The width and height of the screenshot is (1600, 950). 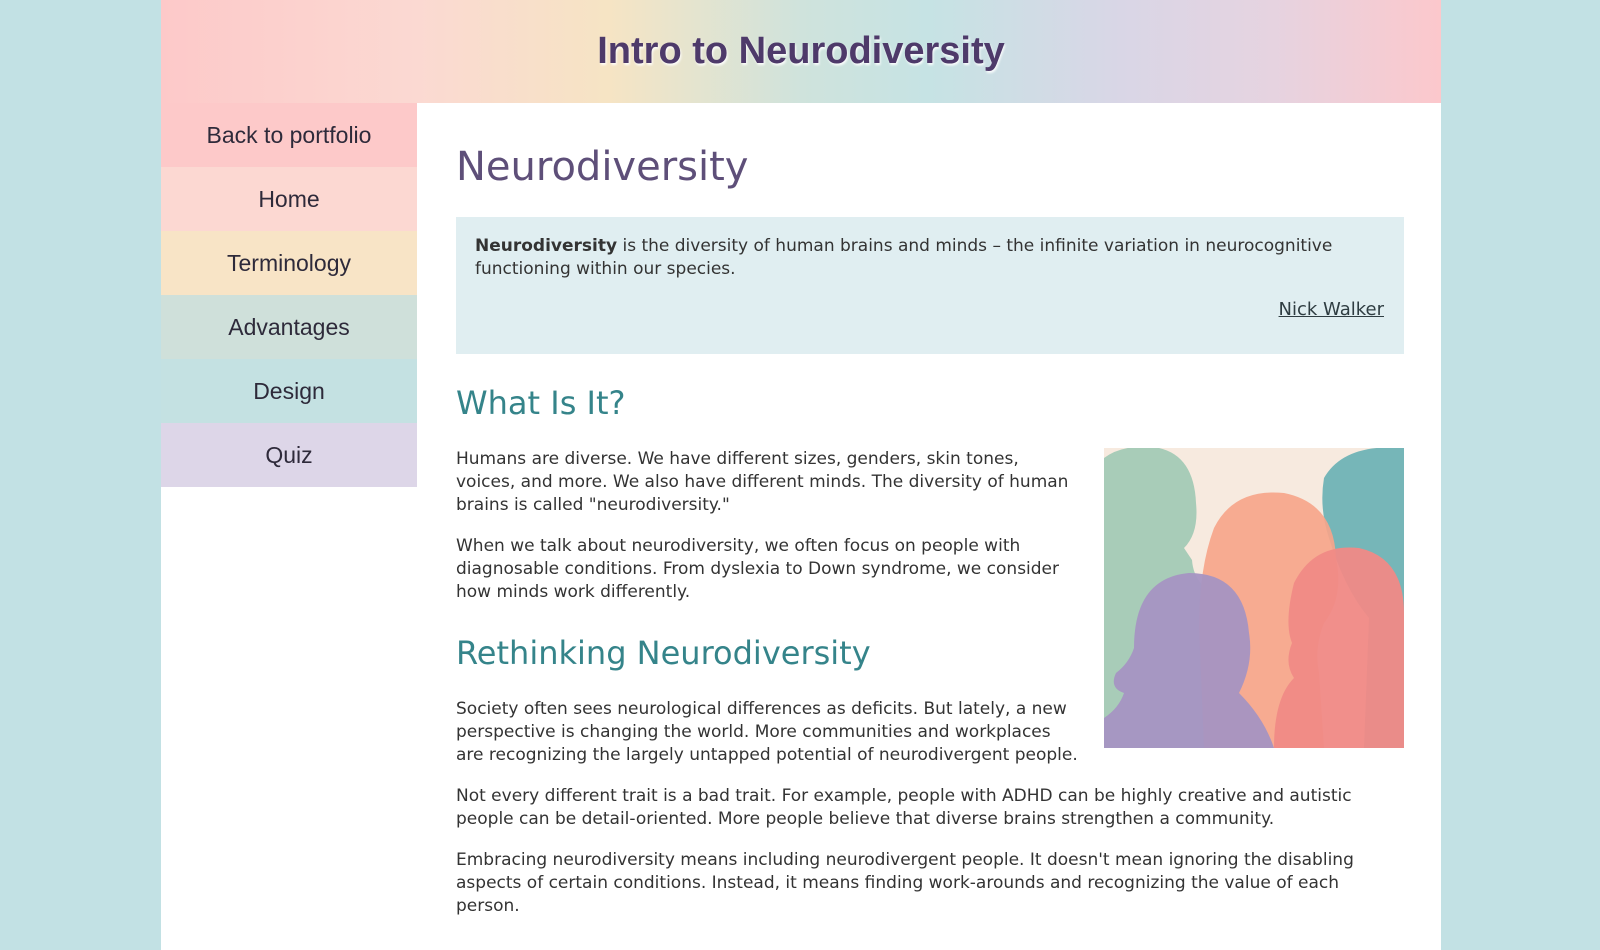 I want to click on nav-item-design: Design, so click(x=289, y=391).